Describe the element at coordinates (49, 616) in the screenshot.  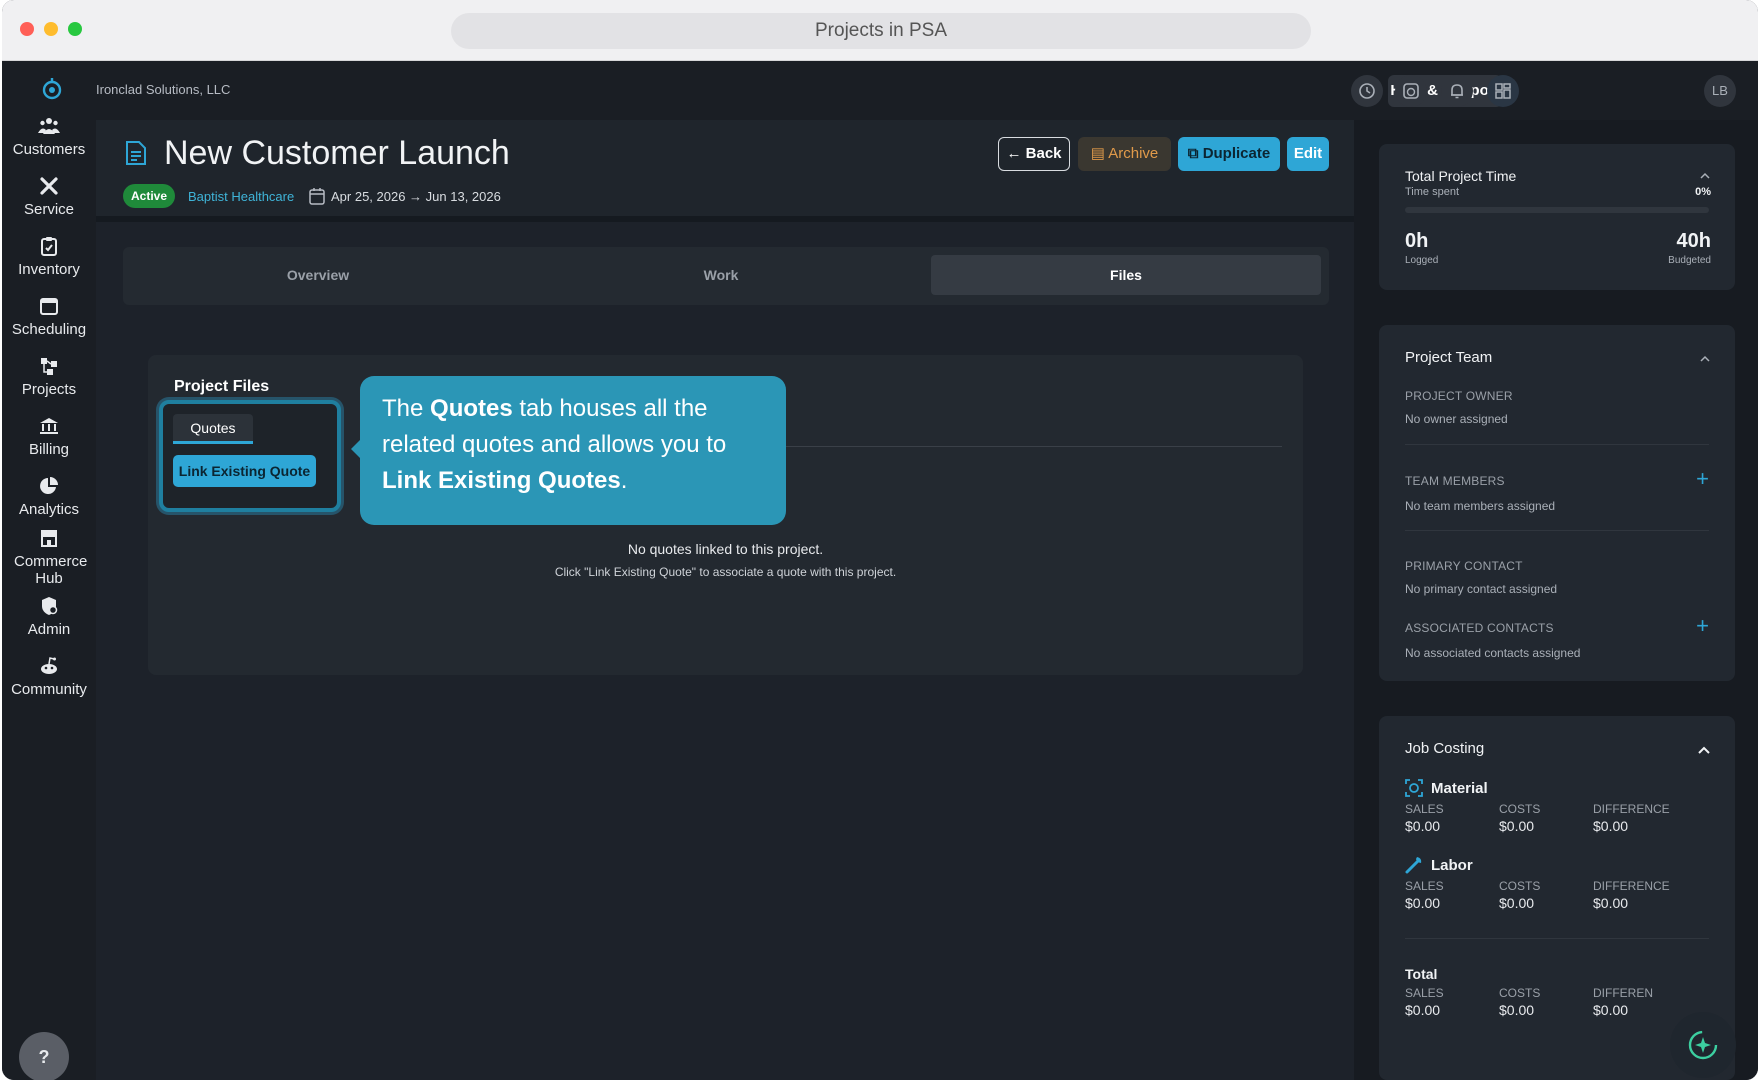
I see `sidebar-item-admin: Admin` at that location.